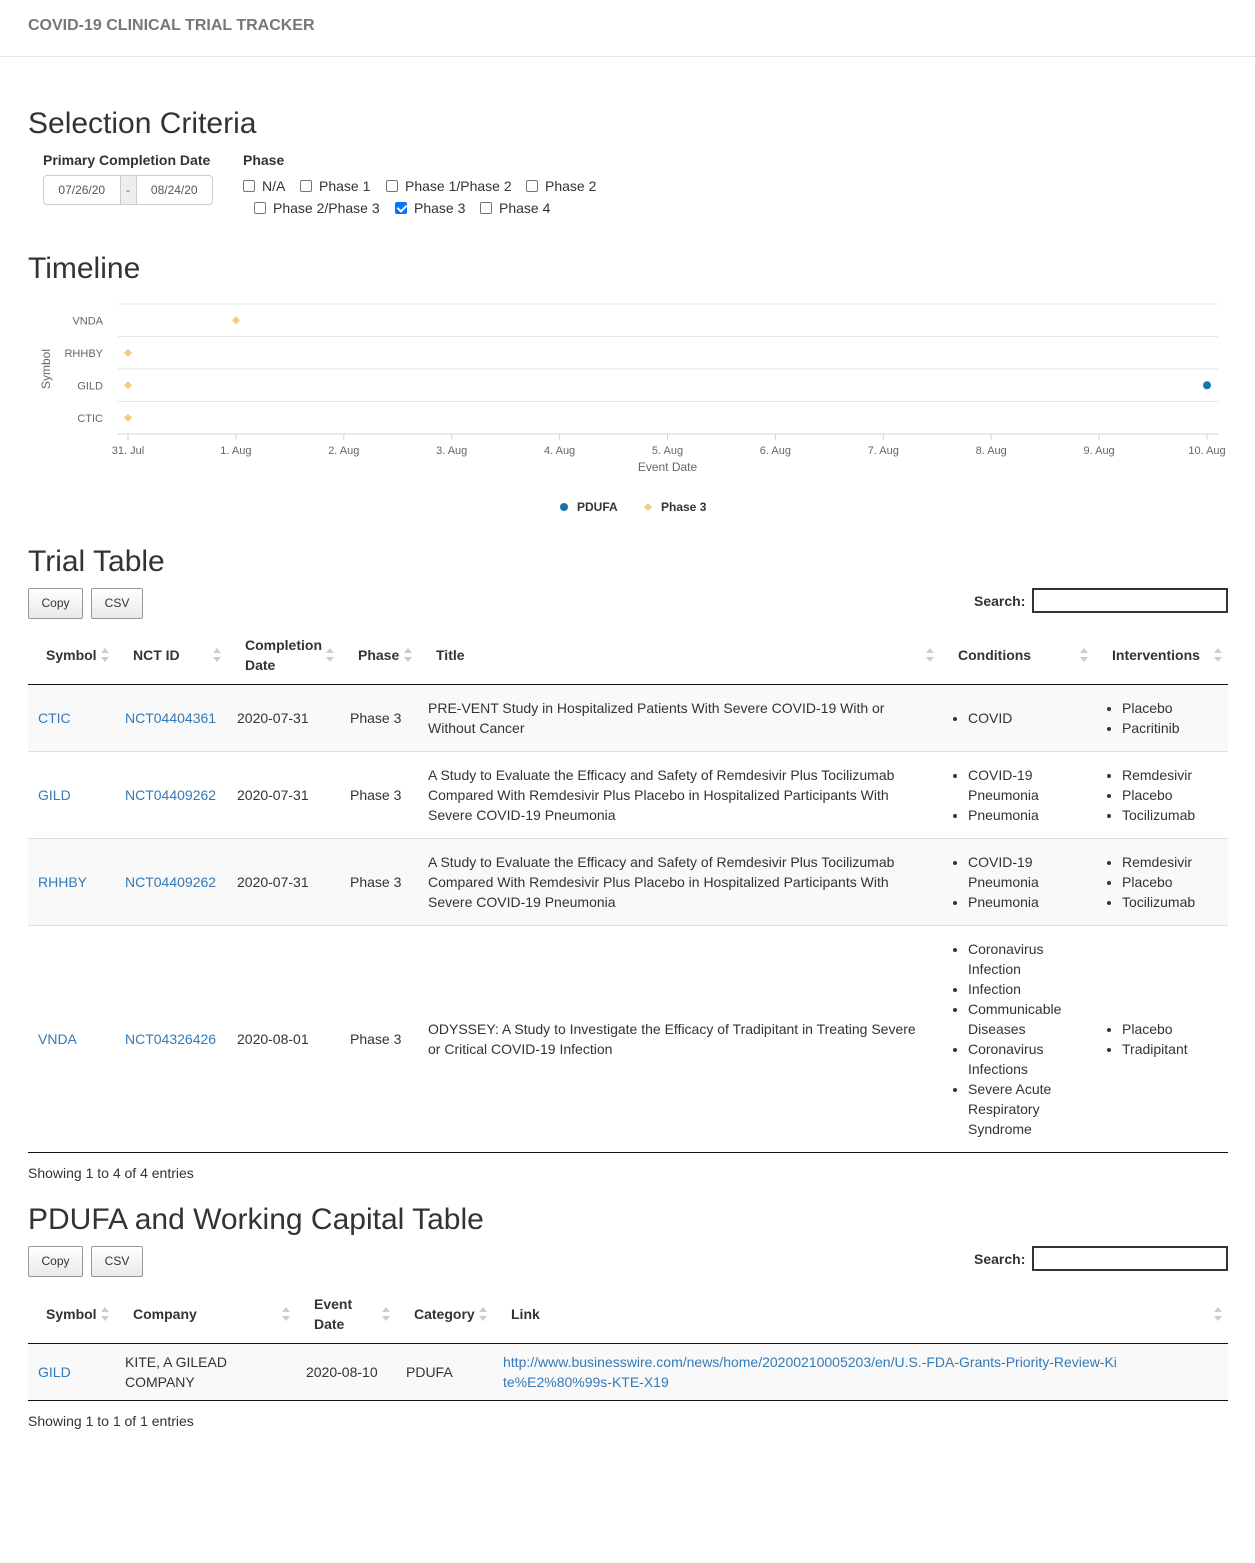 Image resolution: width=1255 pixels, height=1563 pixels. Describe the element at coordinates (171, 26) in the screenshot. I see `app-title: COVID-19 CLINICAL TRIAL TRACKER` at that location.